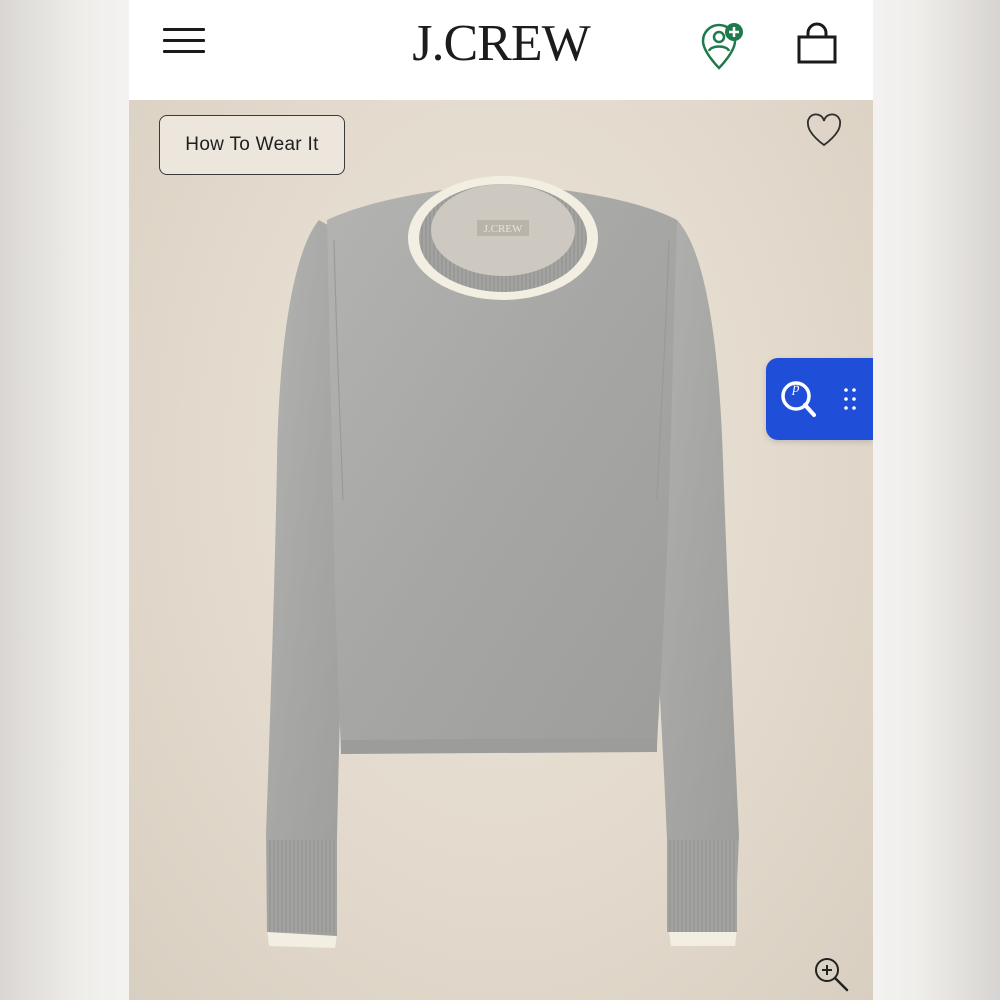 This screenshot has height=1000, width=1000. What do you see at coordinates (850, 399) in the screenshot?
I see `drag-handle-dots-icon` at bounding box center [850, 399].